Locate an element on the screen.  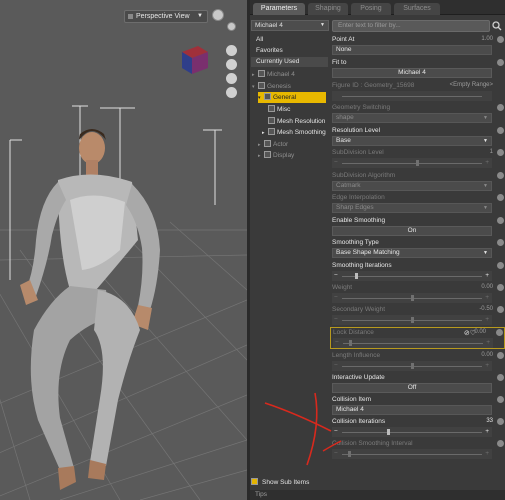
weight-slider: − + is located at coordinates (412, 298).